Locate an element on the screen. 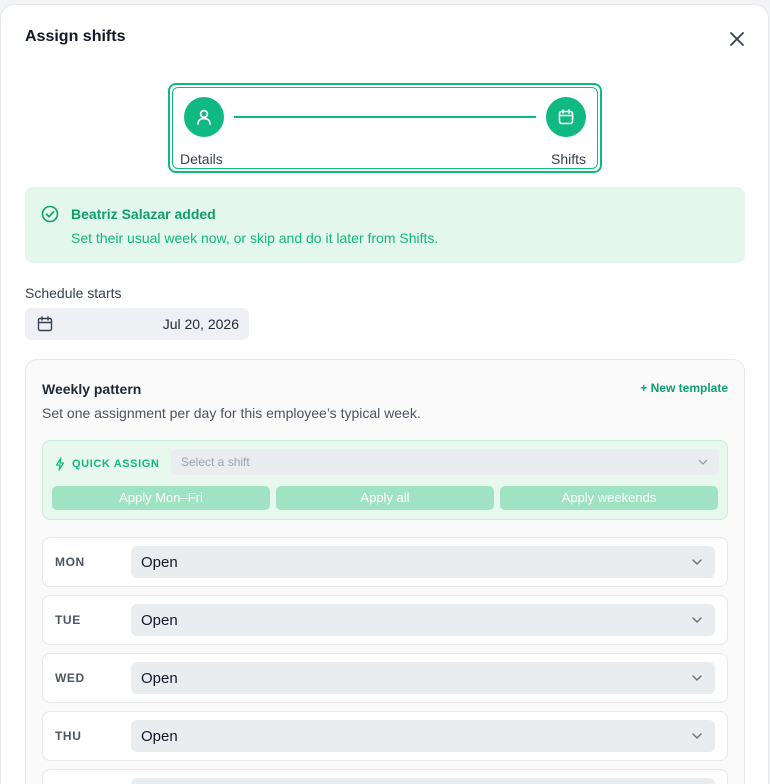  apply-weekends-button: Apply weekends is located at coordinates (609, 498).